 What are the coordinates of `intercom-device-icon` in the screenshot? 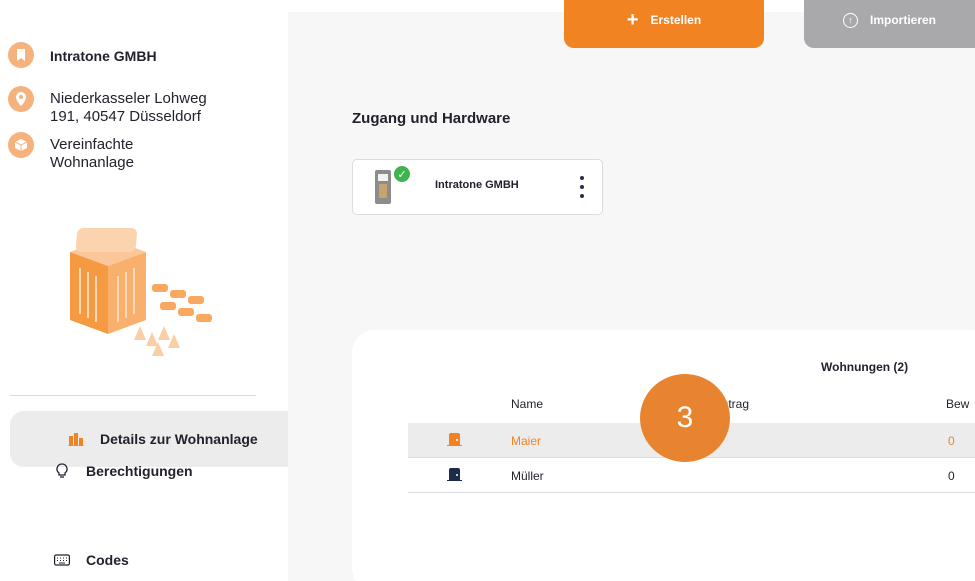 It's located at (383, 187).